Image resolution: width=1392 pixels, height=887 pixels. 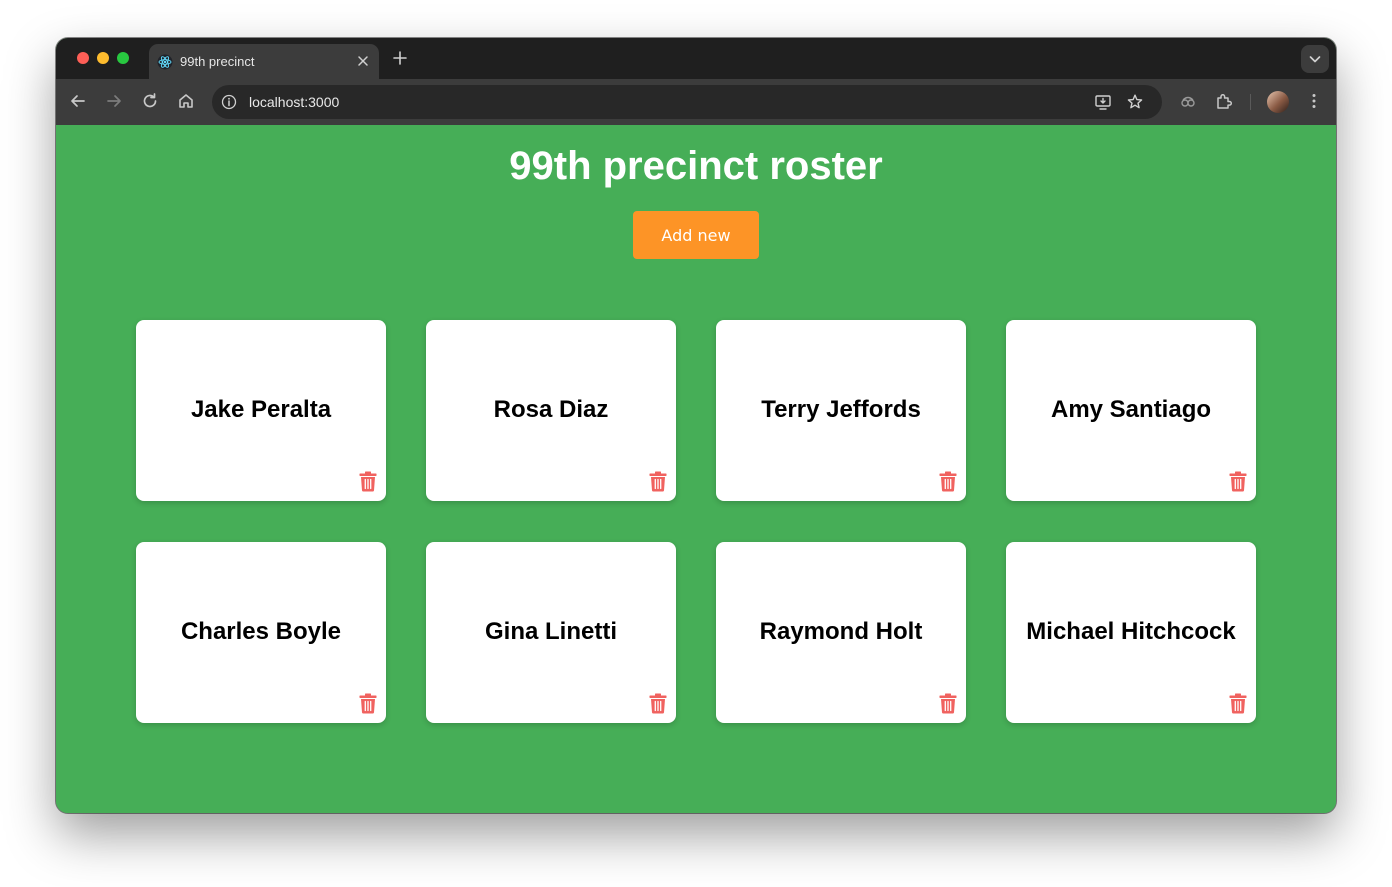 I want to click on star-icon, so click(x=1135, y=102).